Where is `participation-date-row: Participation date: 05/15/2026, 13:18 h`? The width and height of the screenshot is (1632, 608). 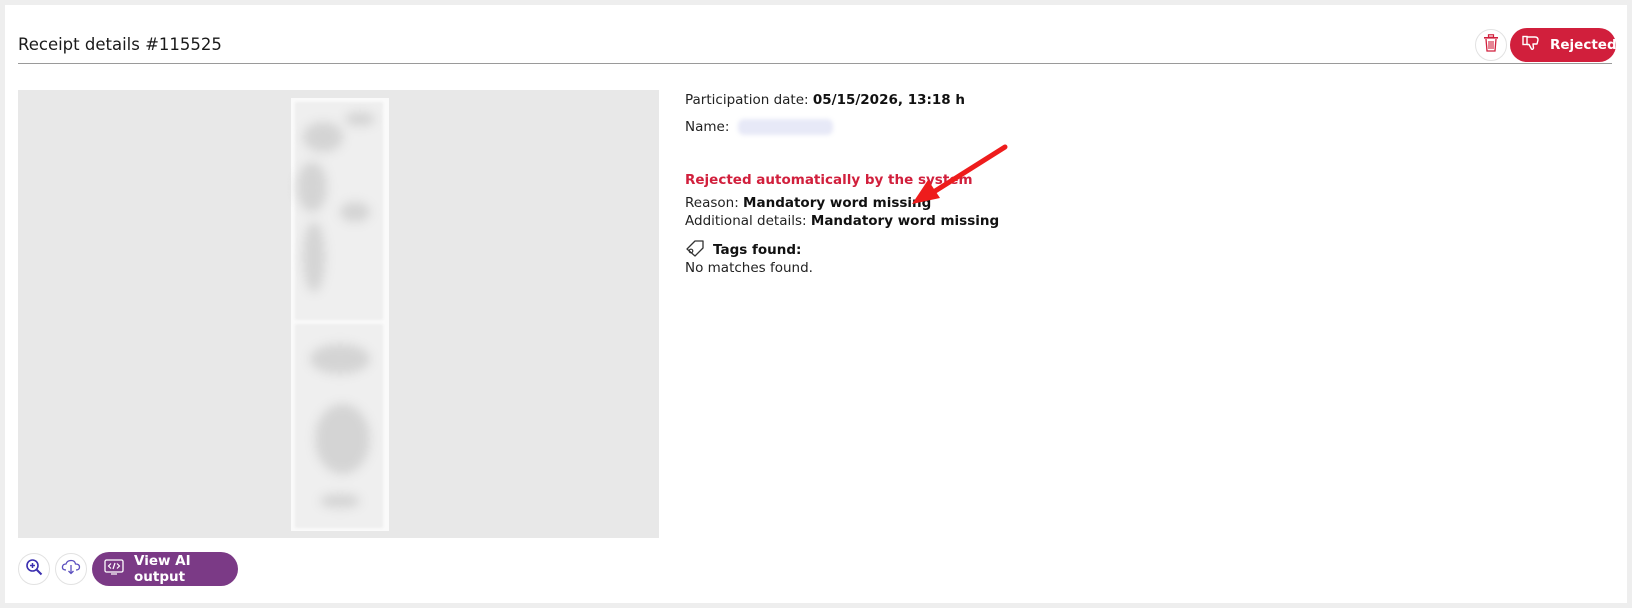
participation-date-row: Participation date: 05/15/2026, 13:18 h is located at coordinates (825, 100).